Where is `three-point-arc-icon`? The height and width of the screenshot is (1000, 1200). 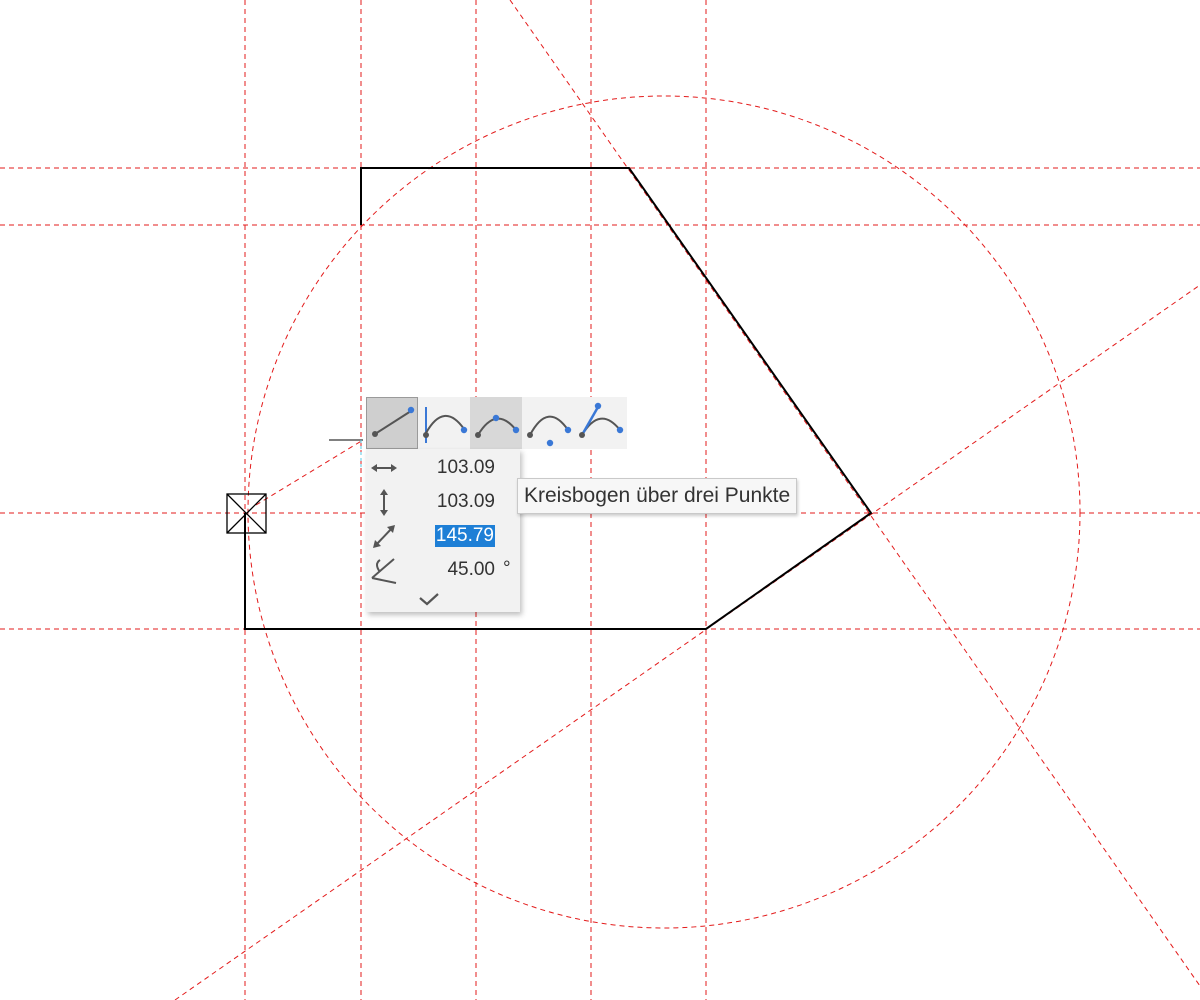
three-point-arc-icon is located at coordinates (497, 426).